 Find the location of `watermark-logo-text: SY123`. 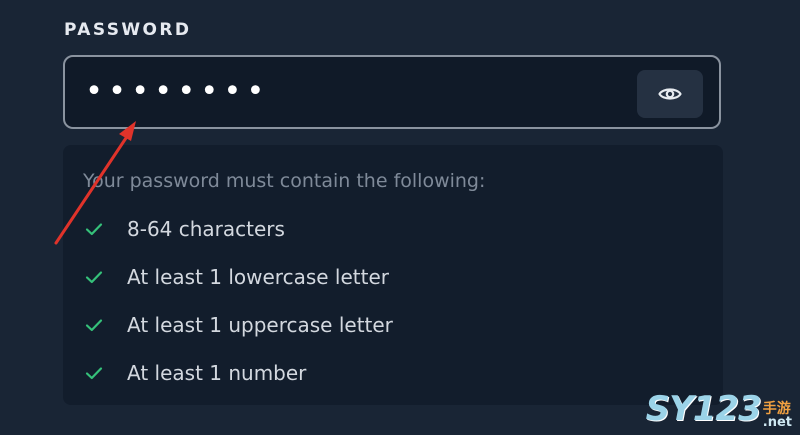

watermark-logo-text: SY123 is located at coordinates (703, 409).